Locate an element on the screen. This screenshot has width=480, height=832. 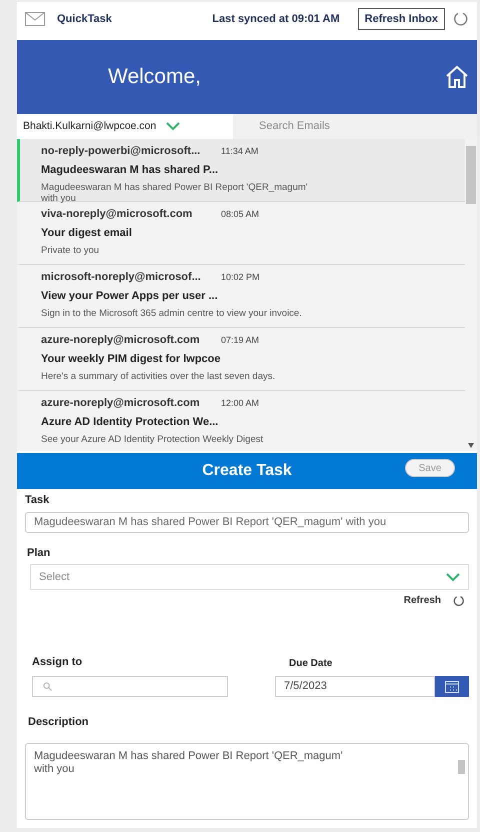
search-icon is located at coordinates (47, 686).